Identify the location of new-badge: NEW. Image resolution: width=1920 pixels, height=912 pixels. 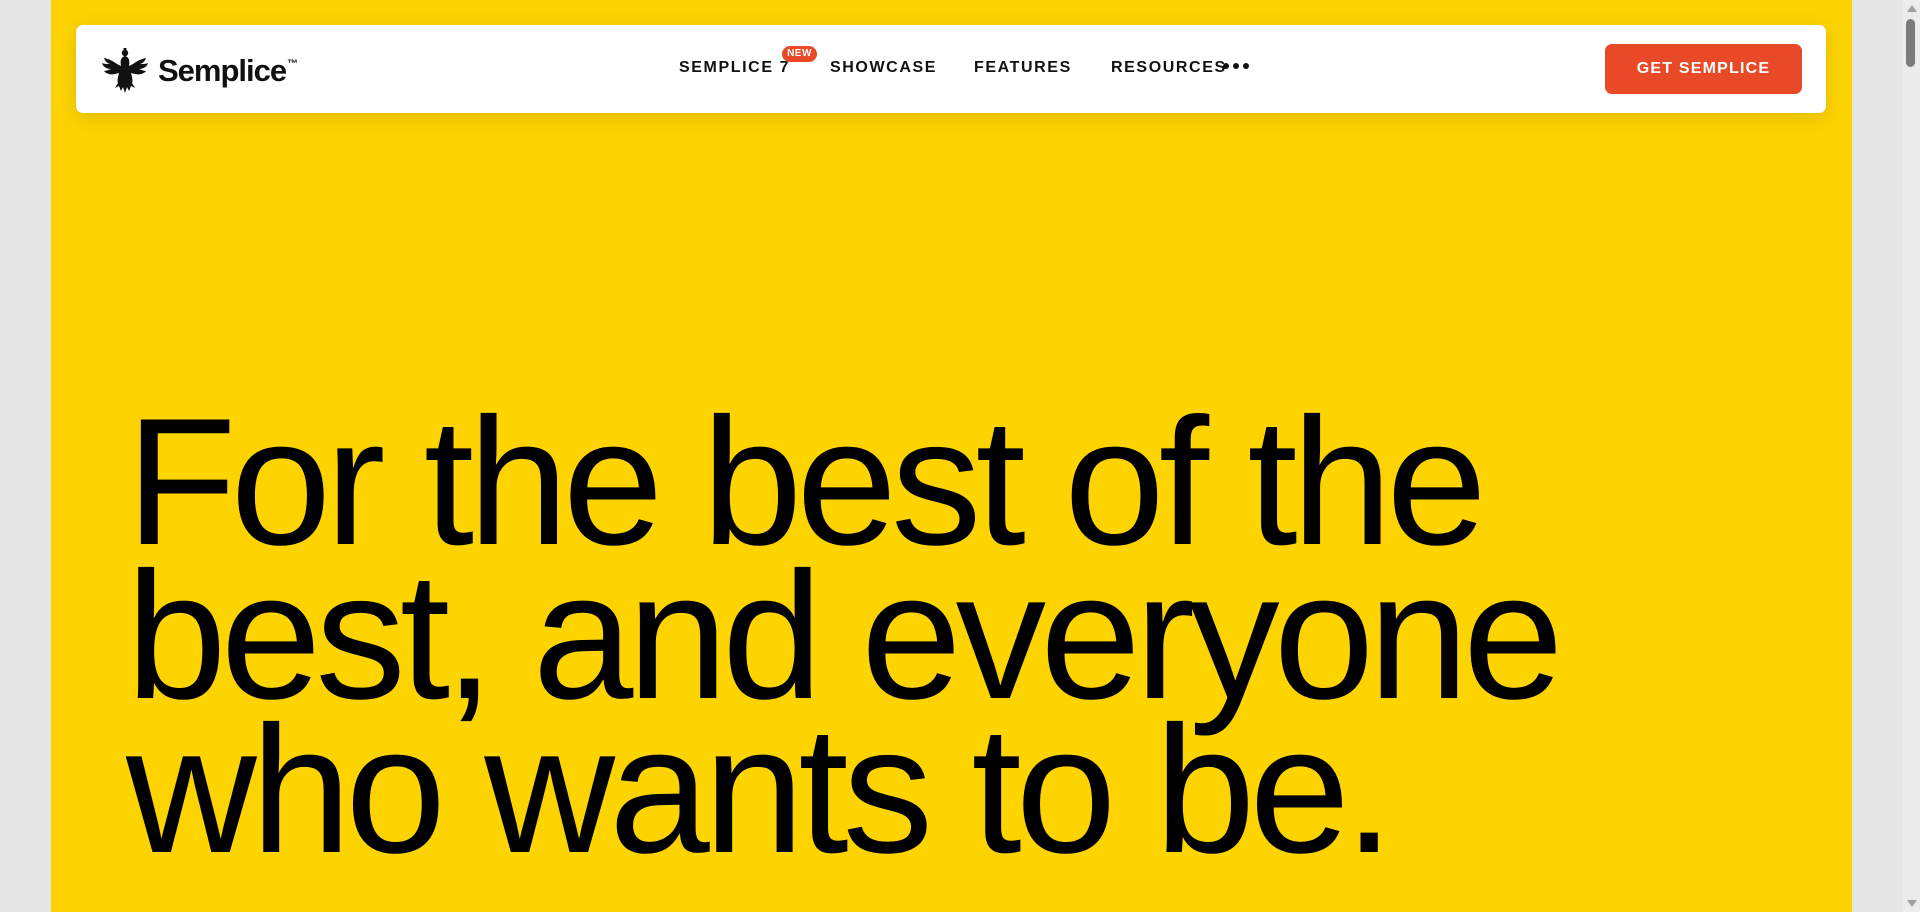
(799, 54).